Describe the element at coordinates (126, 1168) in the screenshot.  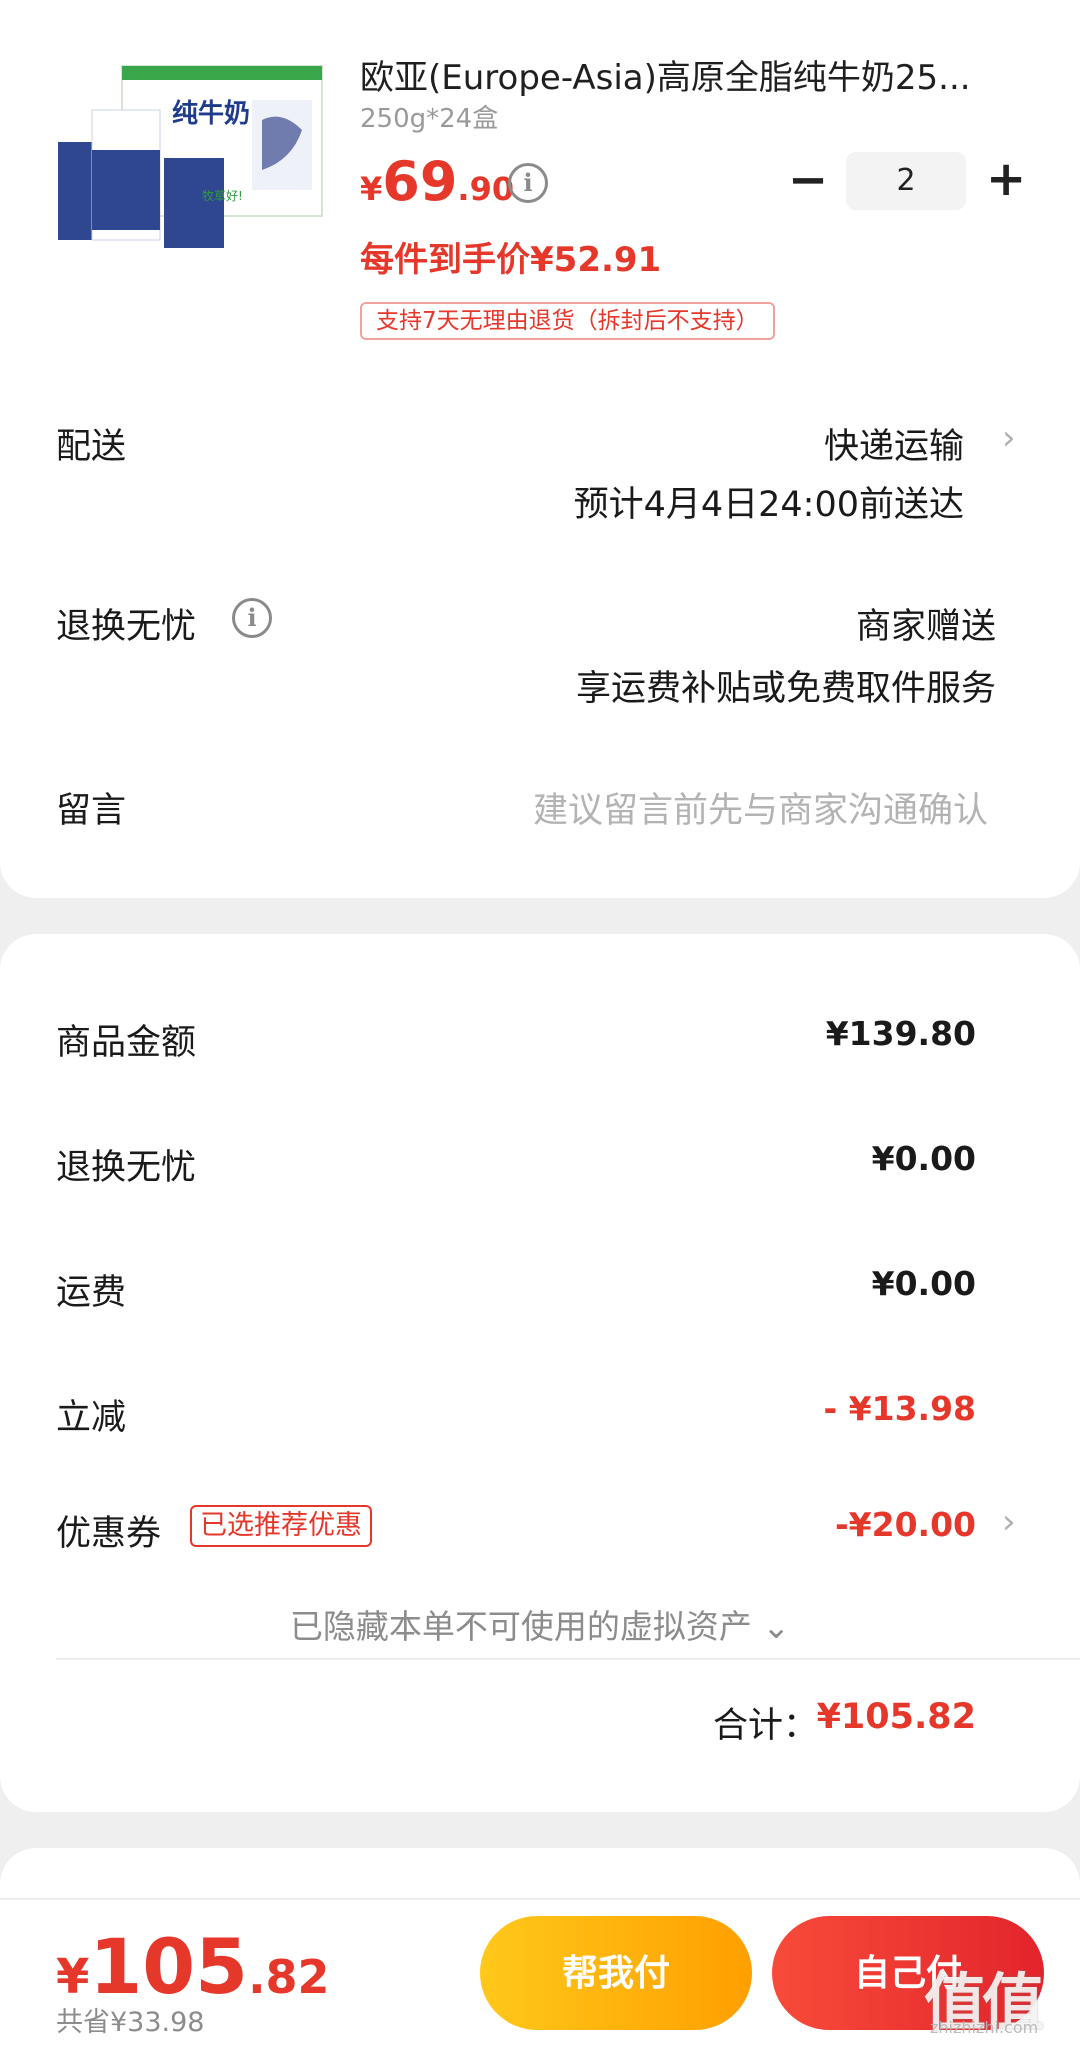
I see `summary-return-label: 退换无忧` at that location.